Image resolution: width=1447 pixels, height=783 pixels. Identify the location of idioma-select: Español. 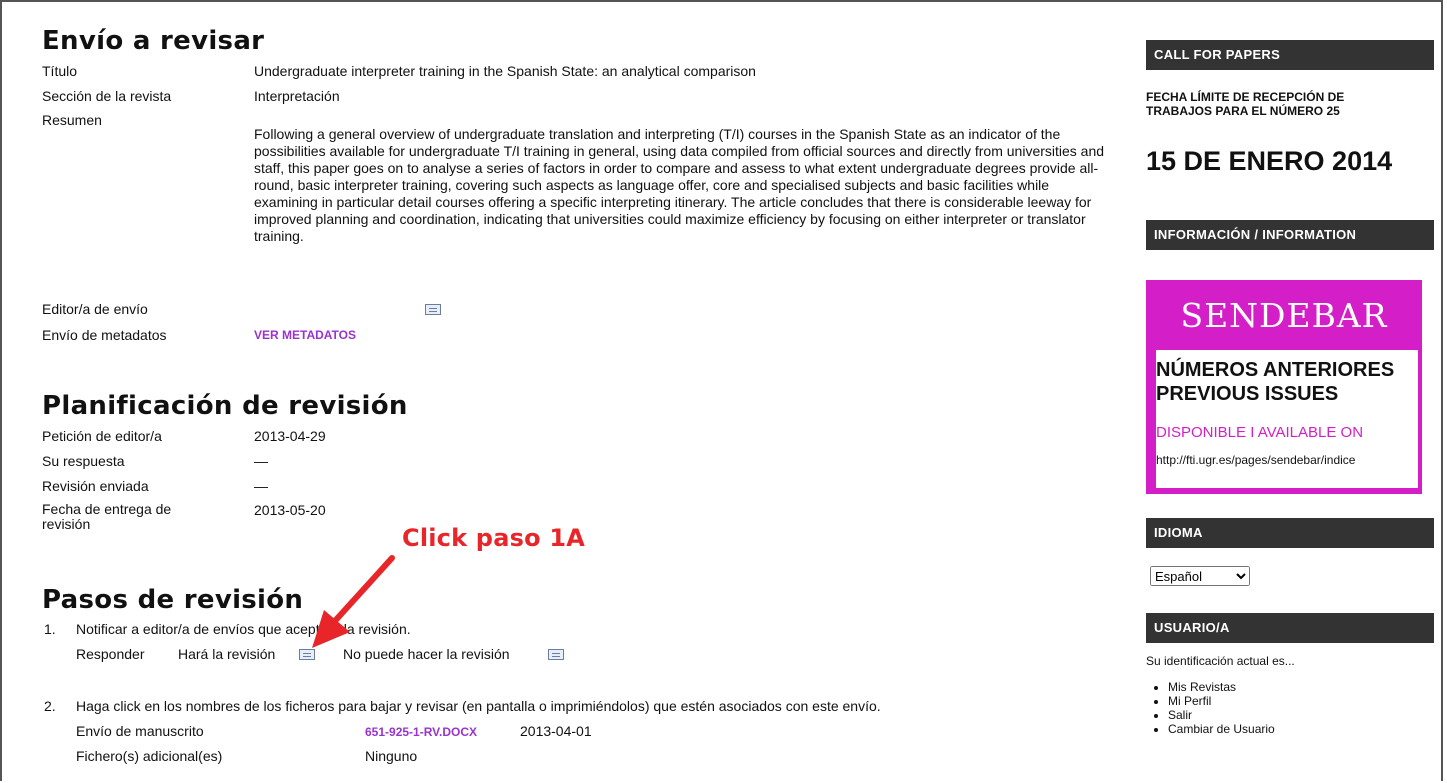
(1200, 576).